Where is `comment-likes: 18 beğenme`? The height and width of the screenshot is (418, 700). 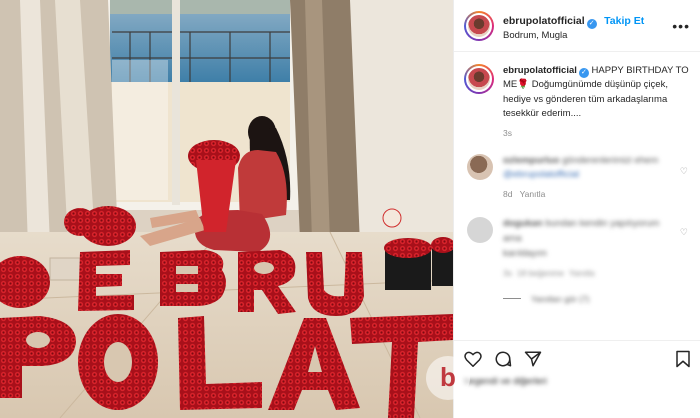 comment-likes: 18 beğenme is located at coordinates (540, 273).